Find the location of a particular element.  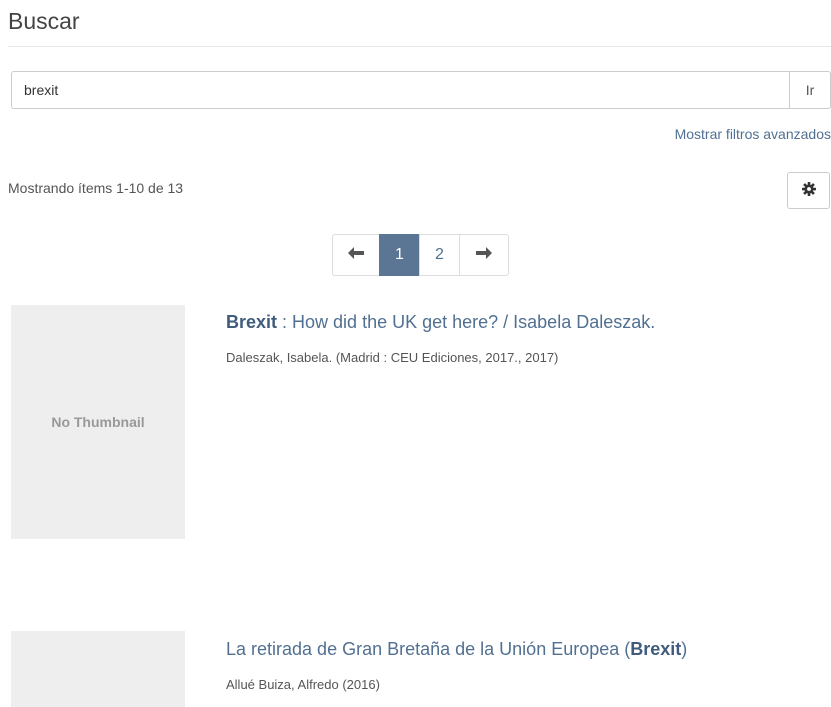

pagination-prev-button is located at coordinates (356, 255).